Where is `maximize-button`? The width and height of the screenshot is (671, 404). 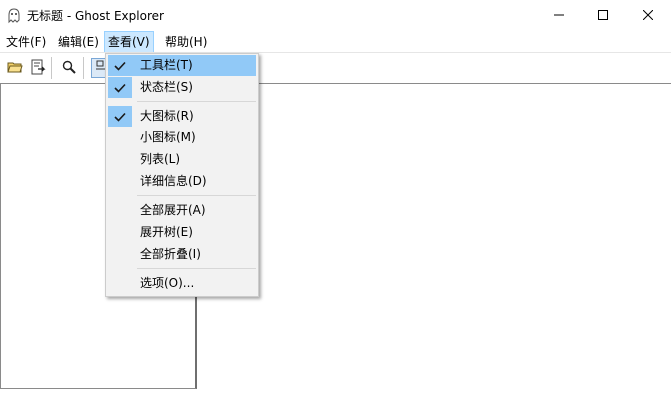 maximize-button is located at coordinates (603, 16).